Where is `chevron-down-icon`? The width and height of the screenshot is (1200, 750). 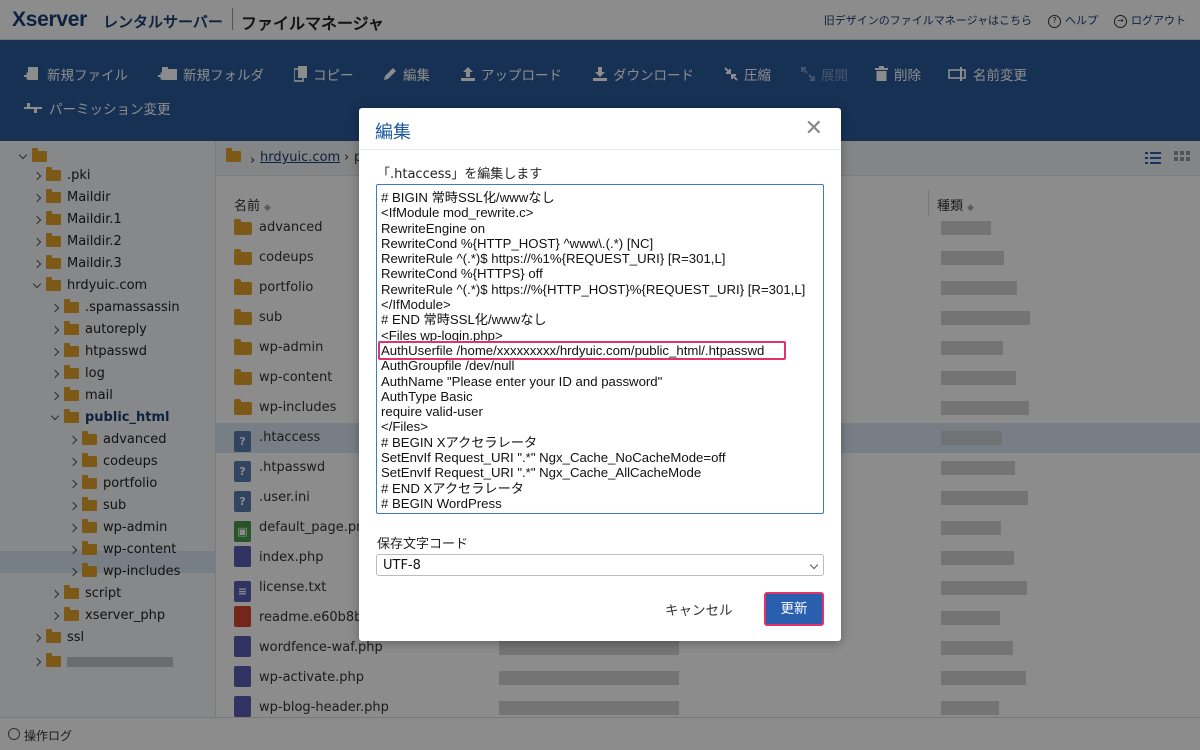
chevron-down-icon is located at coordinates (814, 565).